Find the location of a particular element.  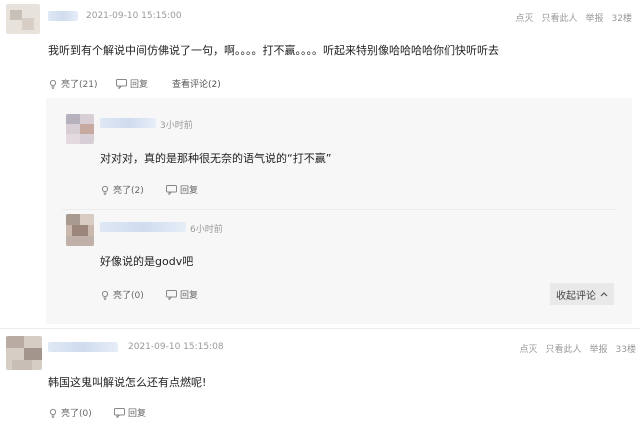

like-button: 亮了(2) is located at coordinates (122, 189).